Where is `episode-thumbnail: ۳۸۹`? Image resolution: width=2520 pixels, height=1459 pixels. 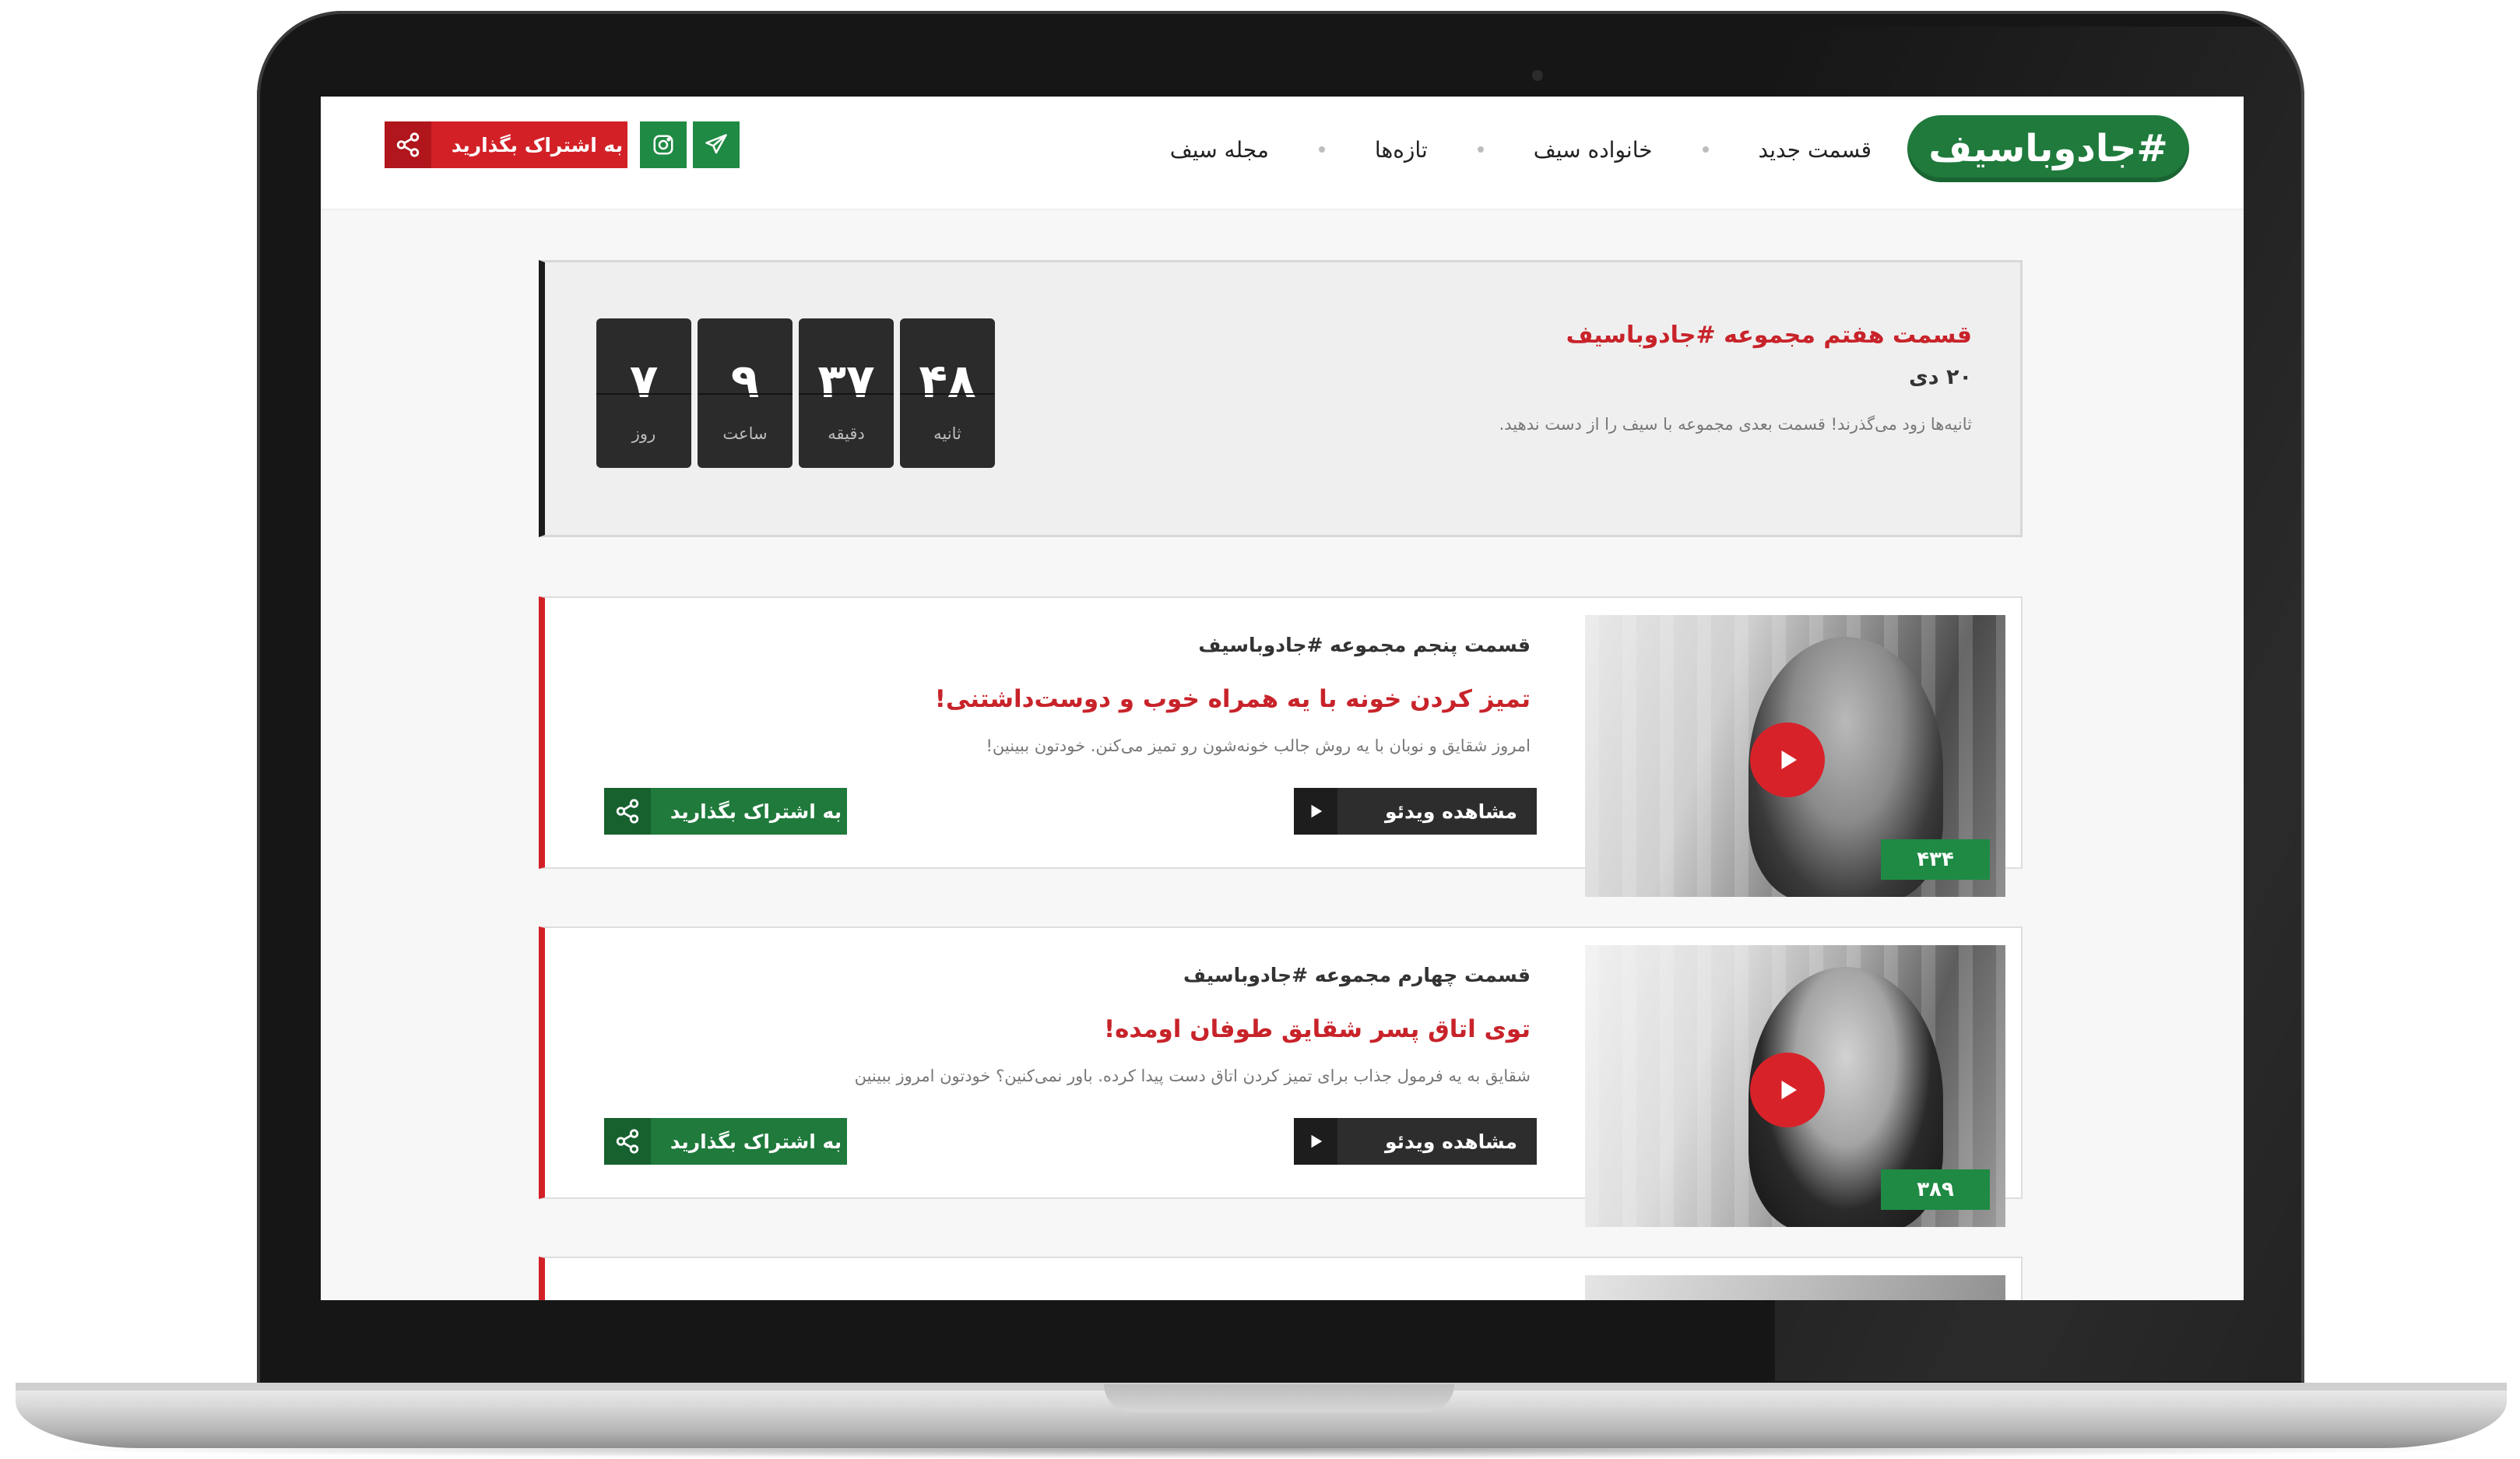
episode-thumbnail: ۳۸۹ is located at coordinates (1795, 1086).